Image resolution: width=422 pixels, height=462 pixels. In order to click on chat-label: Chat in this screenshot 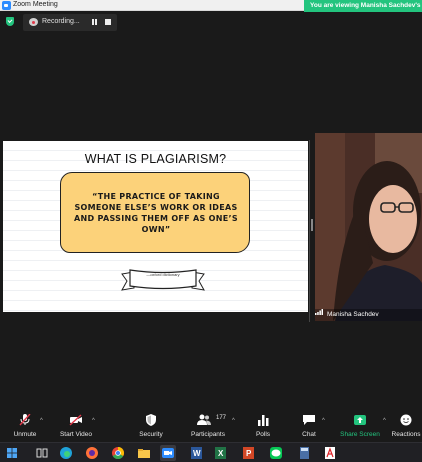, I will do `click(309, 434)`.